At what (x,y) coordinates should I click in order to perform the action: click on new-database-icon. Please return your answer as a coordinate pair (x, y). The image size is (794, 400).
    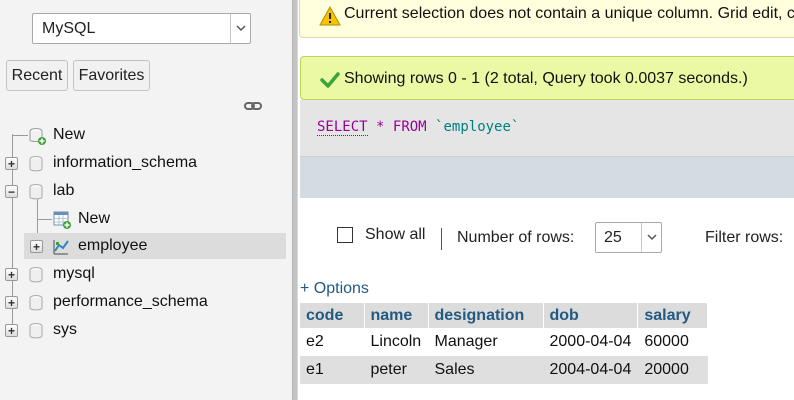
    Looking at the image, I should click on (37, 136).